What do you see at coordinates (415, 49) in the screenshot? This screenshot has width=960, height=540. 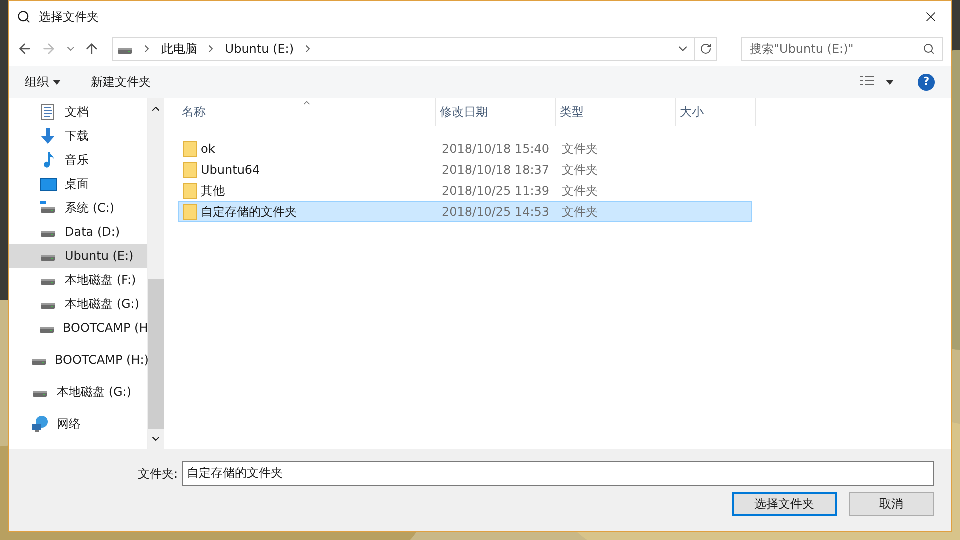 I see `address-bar: 此电脑 Ubuntu (E:)` at bounding box center [415, 49].